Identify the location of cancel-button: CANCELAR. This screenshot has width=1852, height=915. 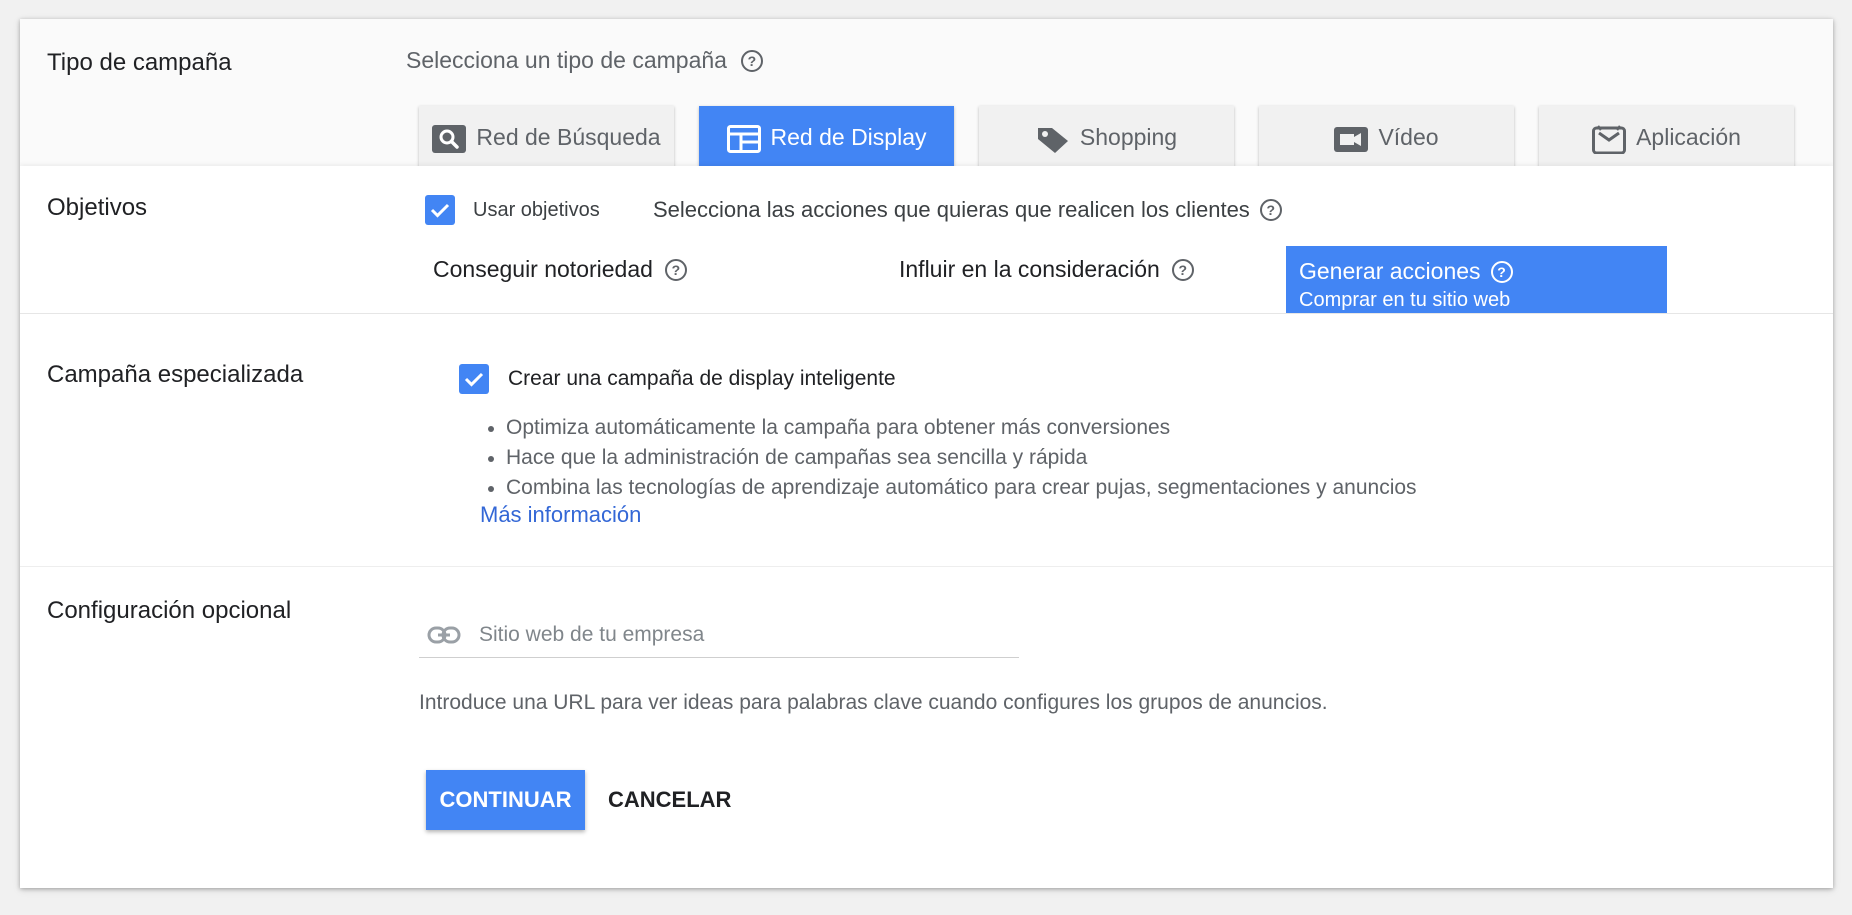
(669, 800).